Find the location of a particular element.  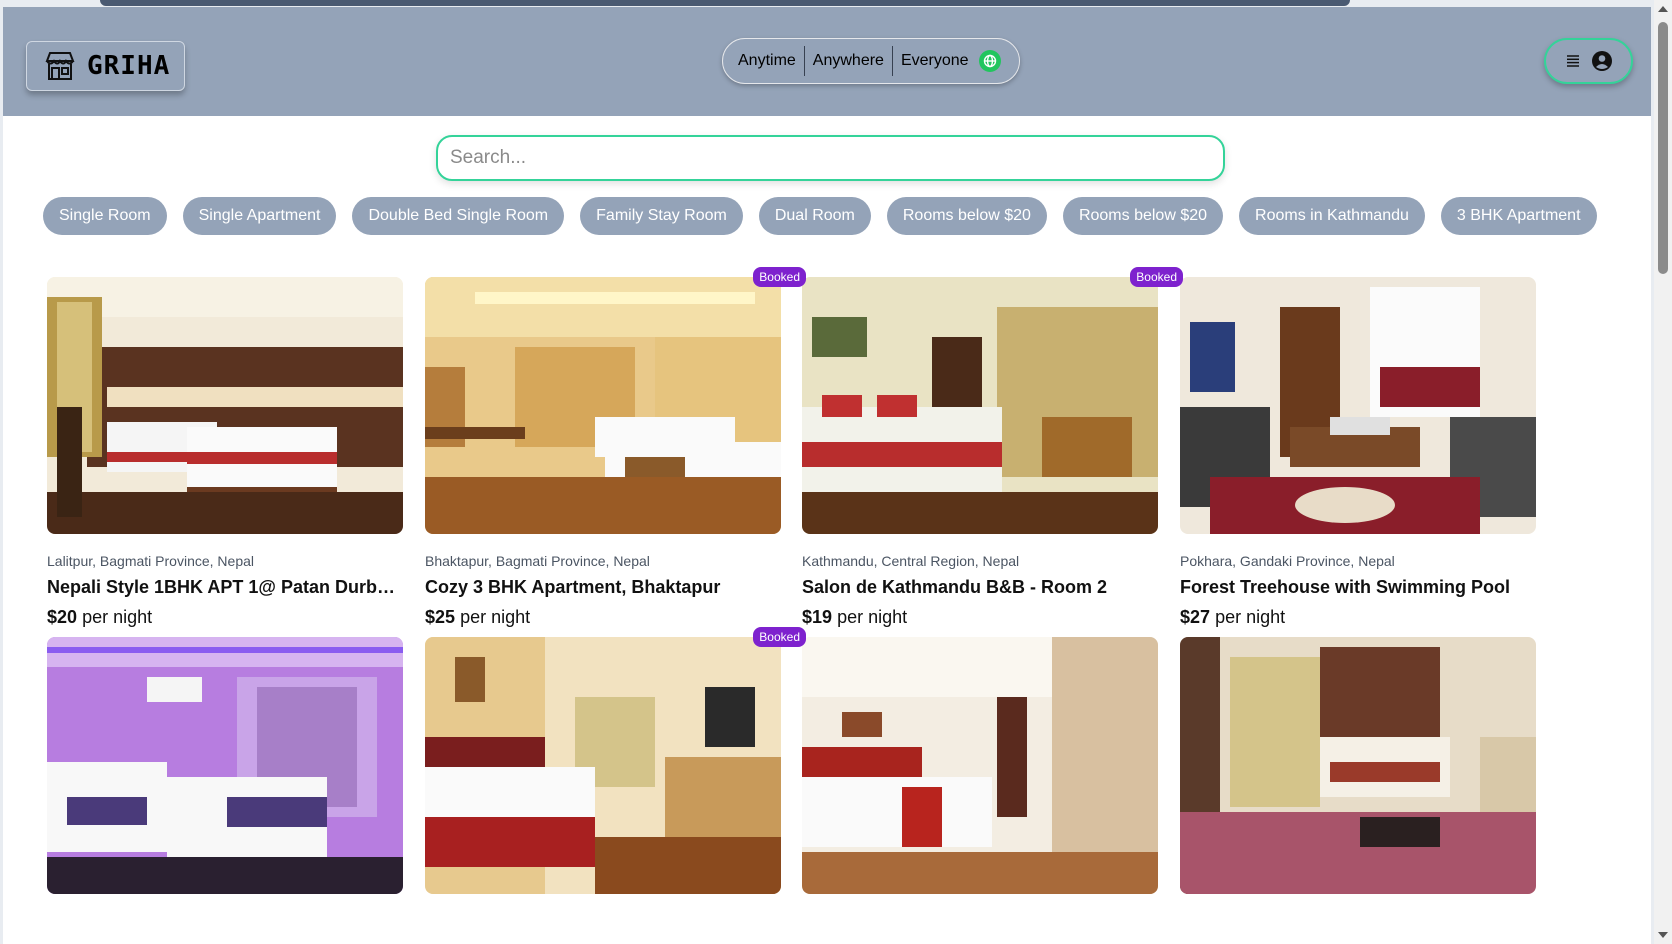

search-filter-pill: Anytime Anywhere Everyone is located at coordinates (871, 61).